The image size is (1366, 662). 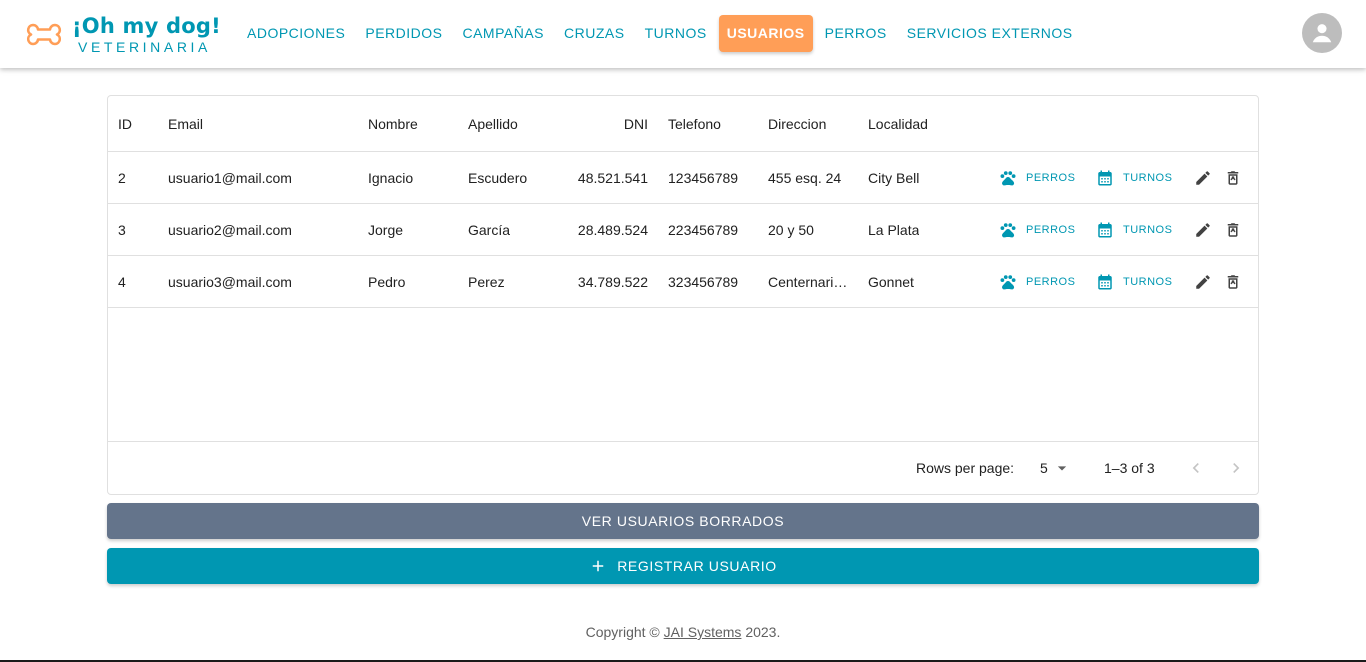 I want to click on view-deleted-users-label: VER USUARIOS BORRADOS, so click(x=683, y=521).